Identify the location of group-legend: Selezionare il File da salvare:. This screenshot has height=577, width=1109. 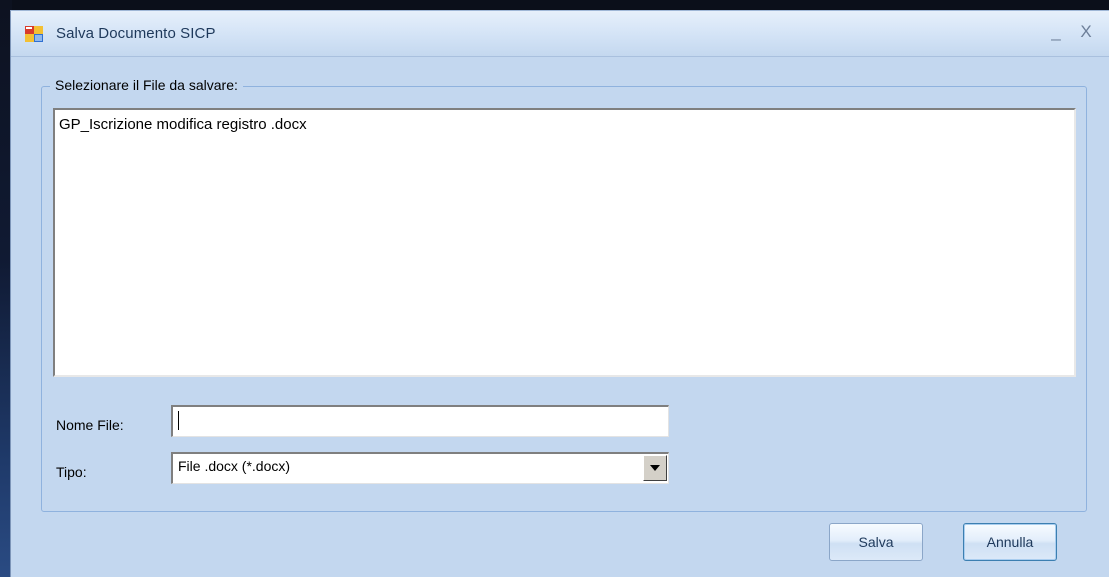
(146, 85).